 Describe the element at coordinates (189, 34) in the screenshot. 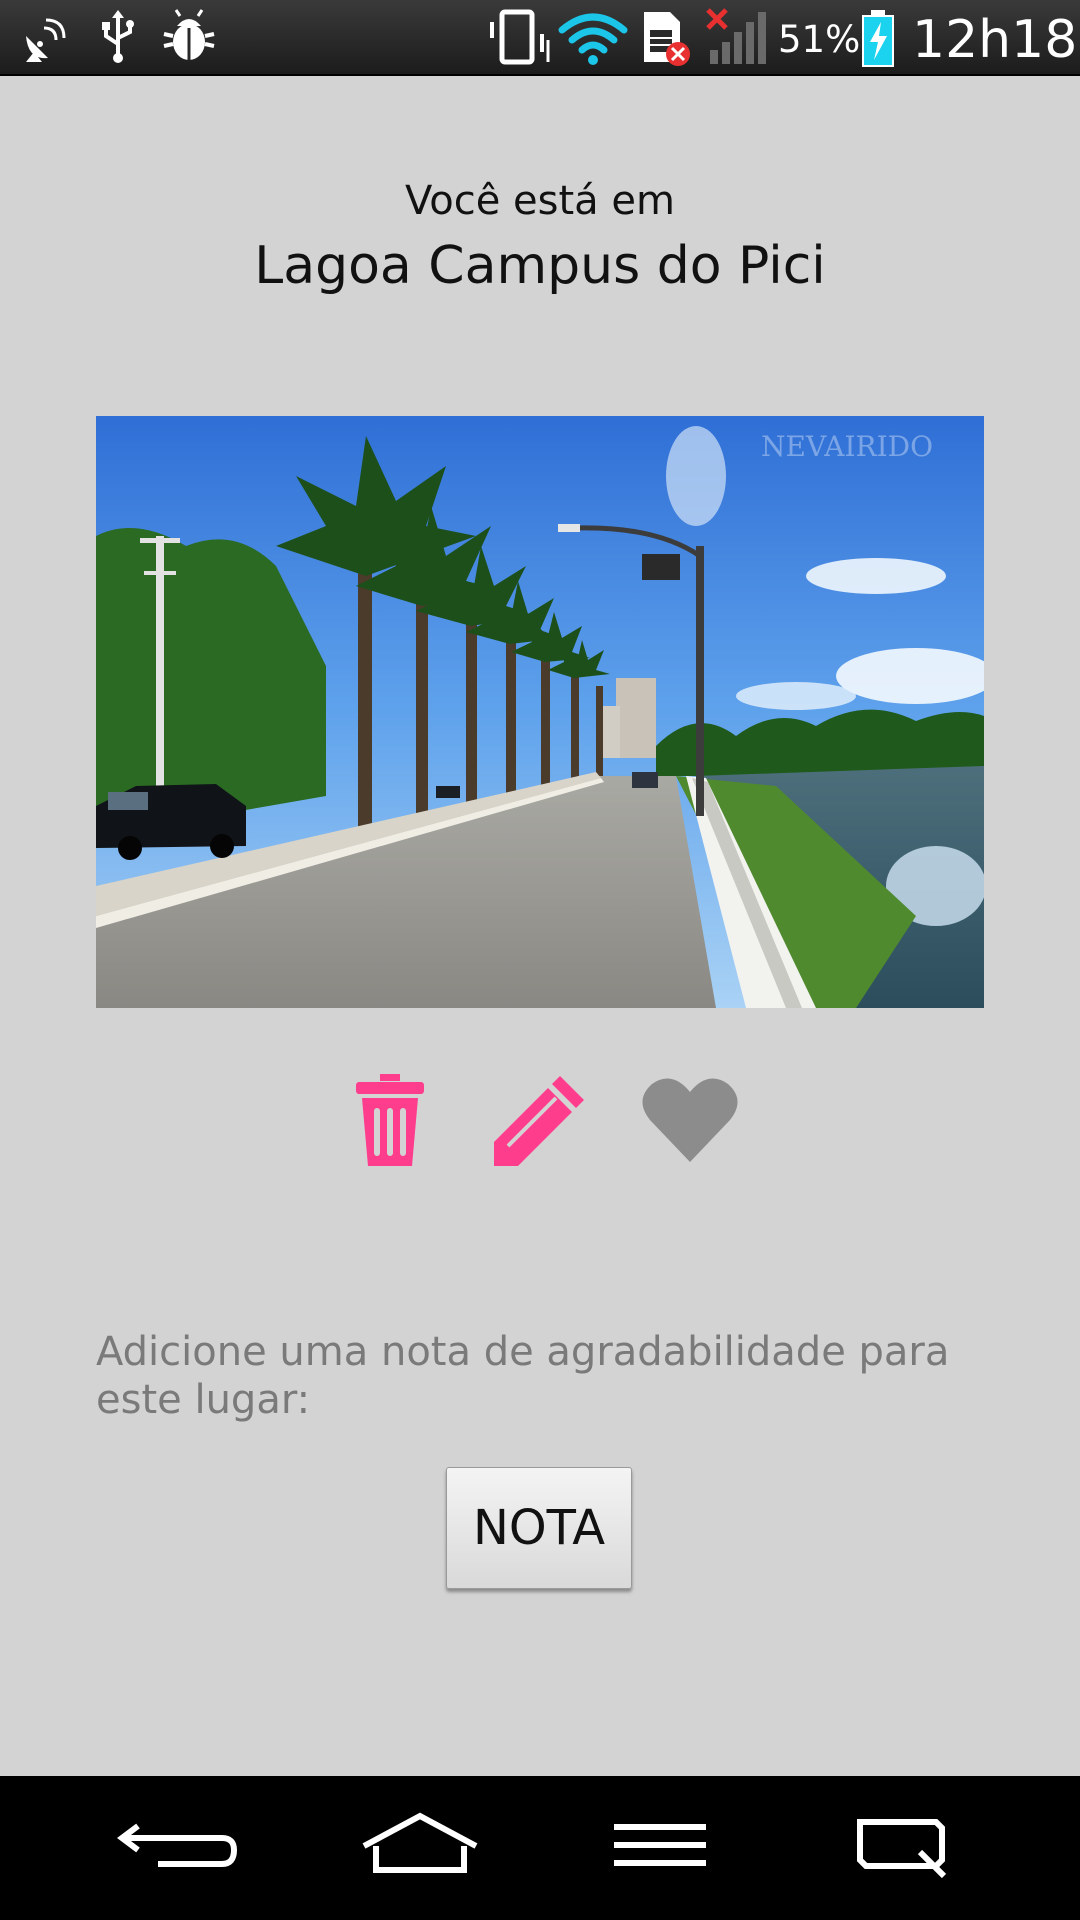

I see `bug-icon` at that location.